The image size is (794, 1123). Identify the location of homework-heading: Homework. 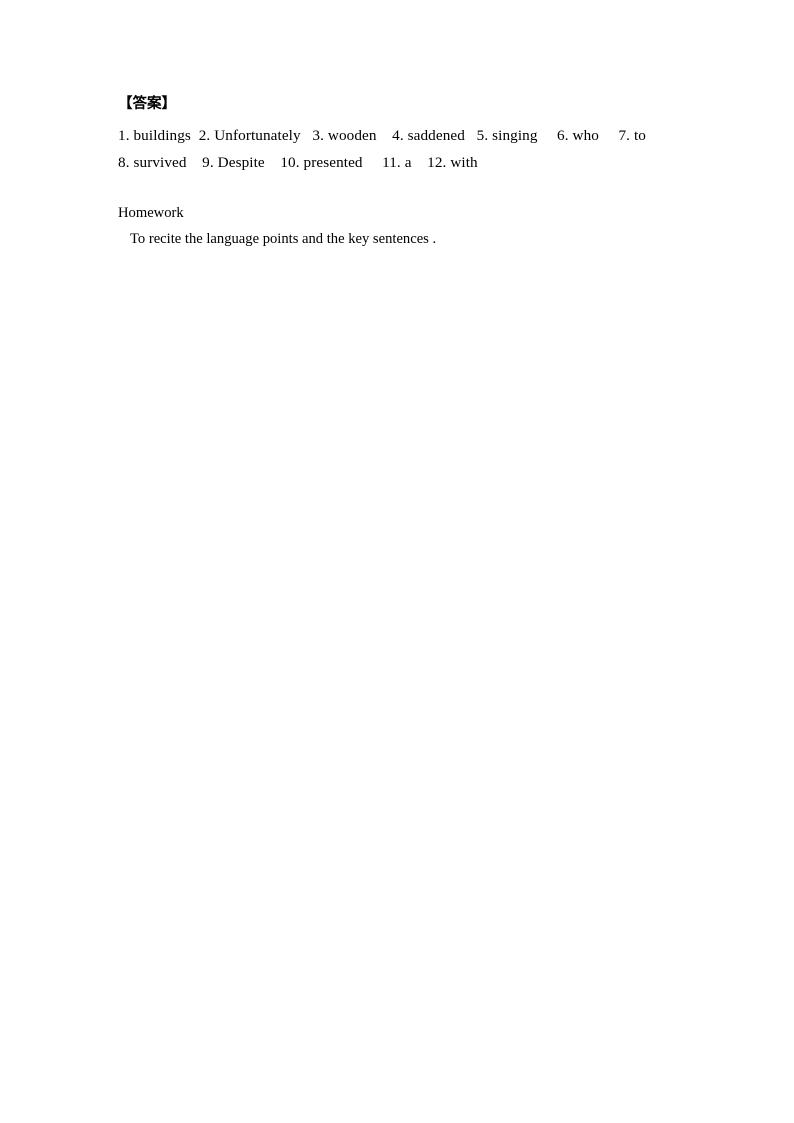
(151, 213).